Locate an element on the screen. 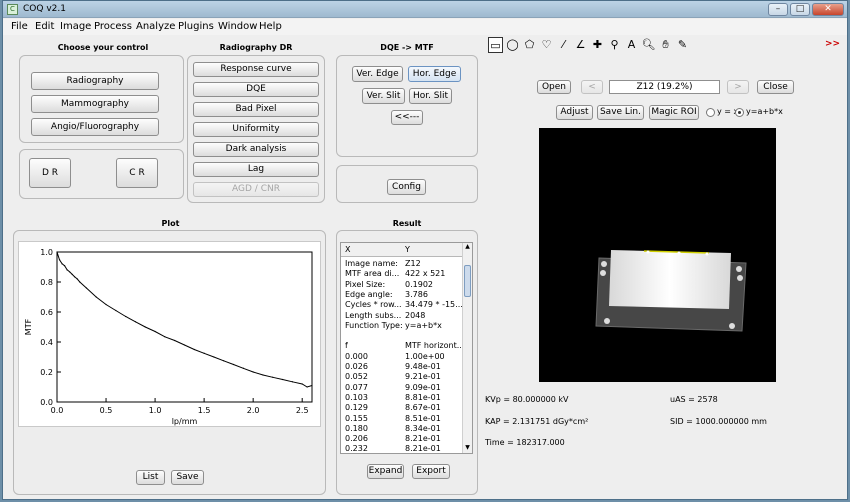  image-canvas is located at coordinates (657, 255).